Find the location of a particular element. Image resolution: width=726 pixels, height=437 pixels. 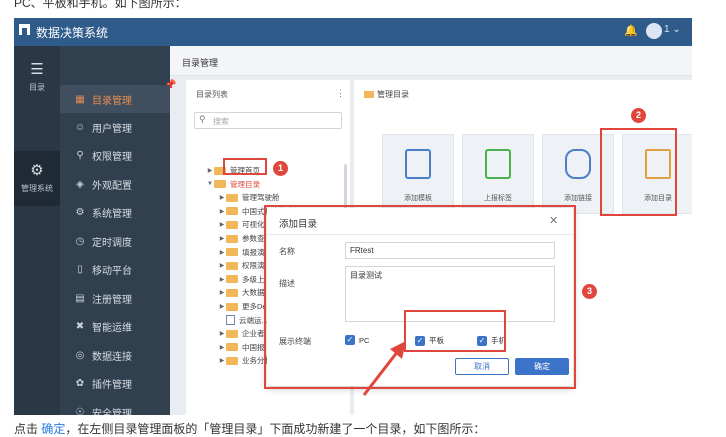

report-tag-card: 上报标签 is located at coordinates (498, 174).